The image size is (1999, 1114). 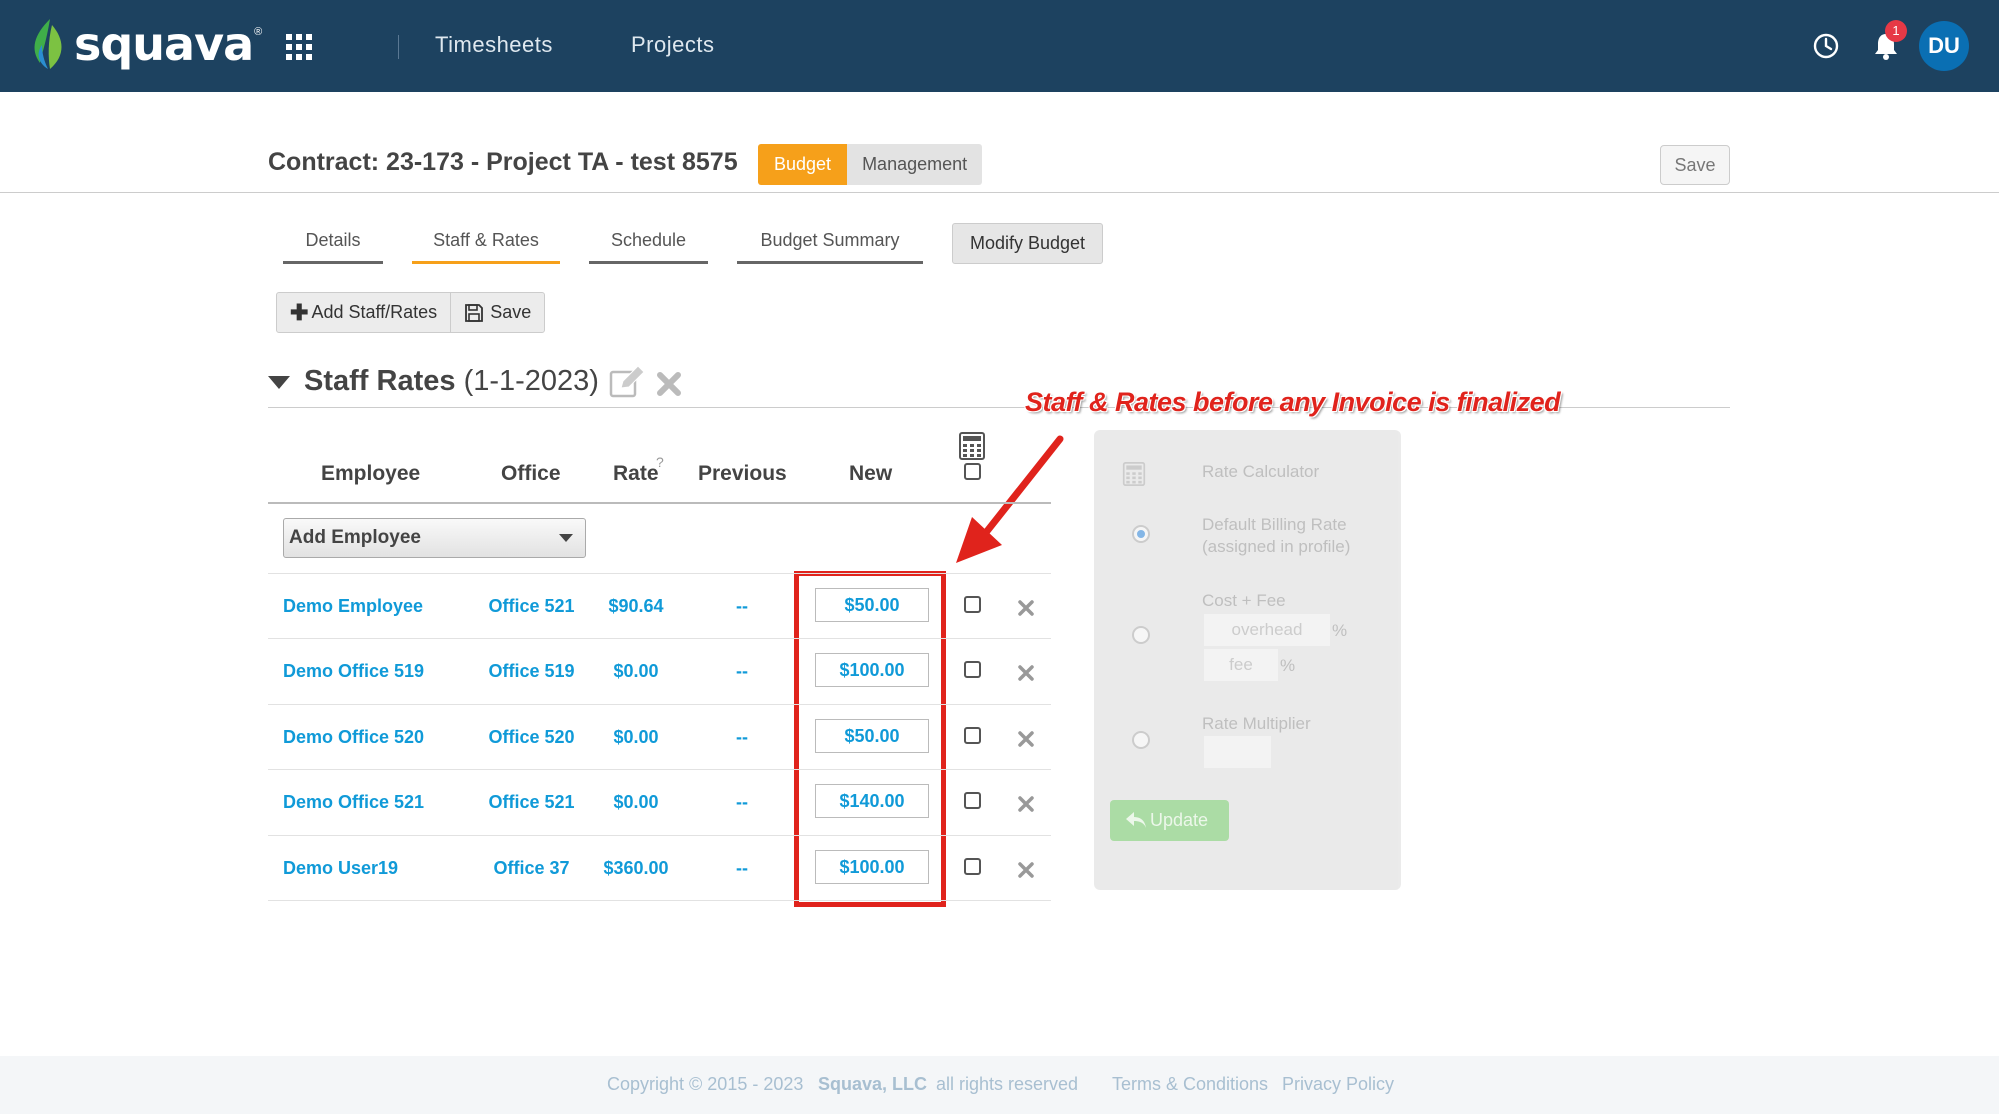 I want to click on section-title: Staff Rates (1-1-2023), so click(x=451, y=381).